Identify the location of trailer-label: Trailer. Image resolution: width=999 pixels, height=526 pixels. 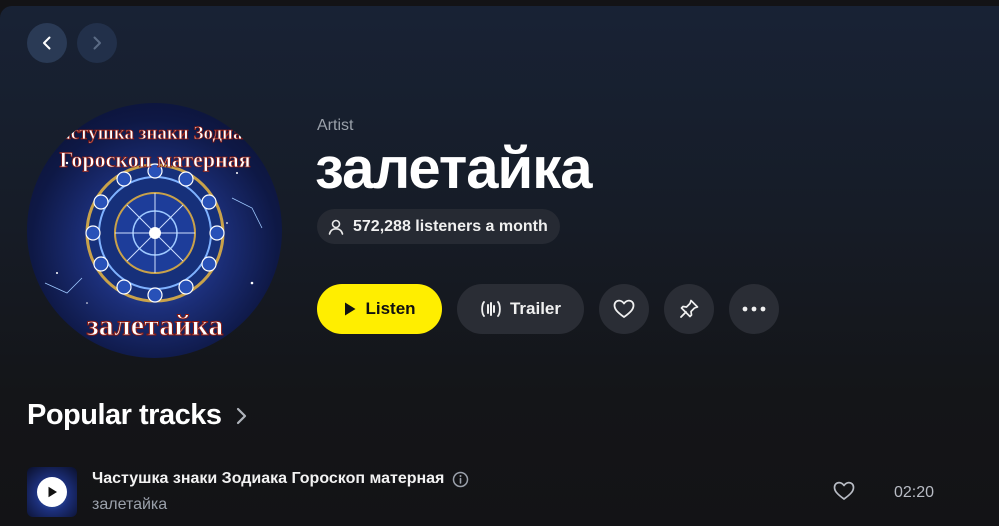
(535, 308).